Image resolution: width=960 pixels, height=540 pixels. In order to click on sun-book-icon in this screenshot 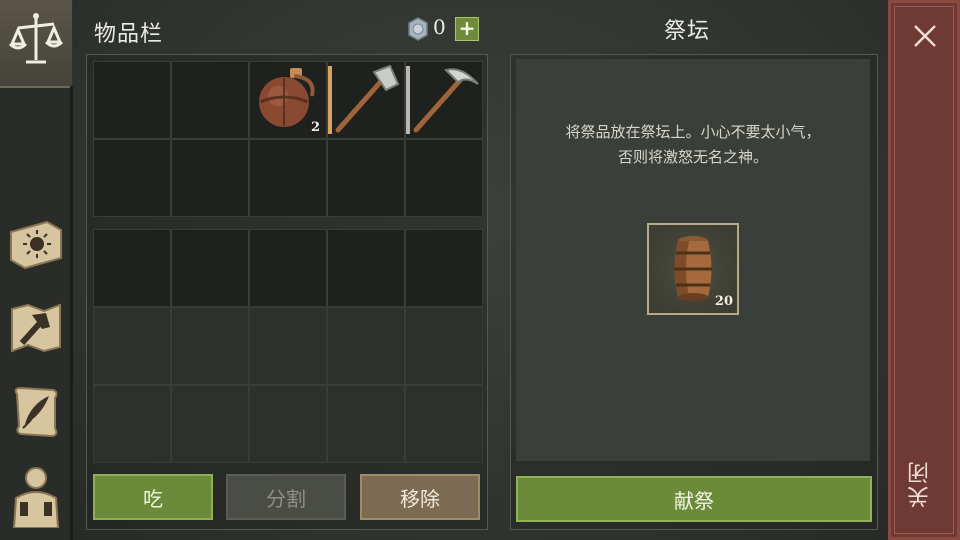, I will do `click(36, 245)`.